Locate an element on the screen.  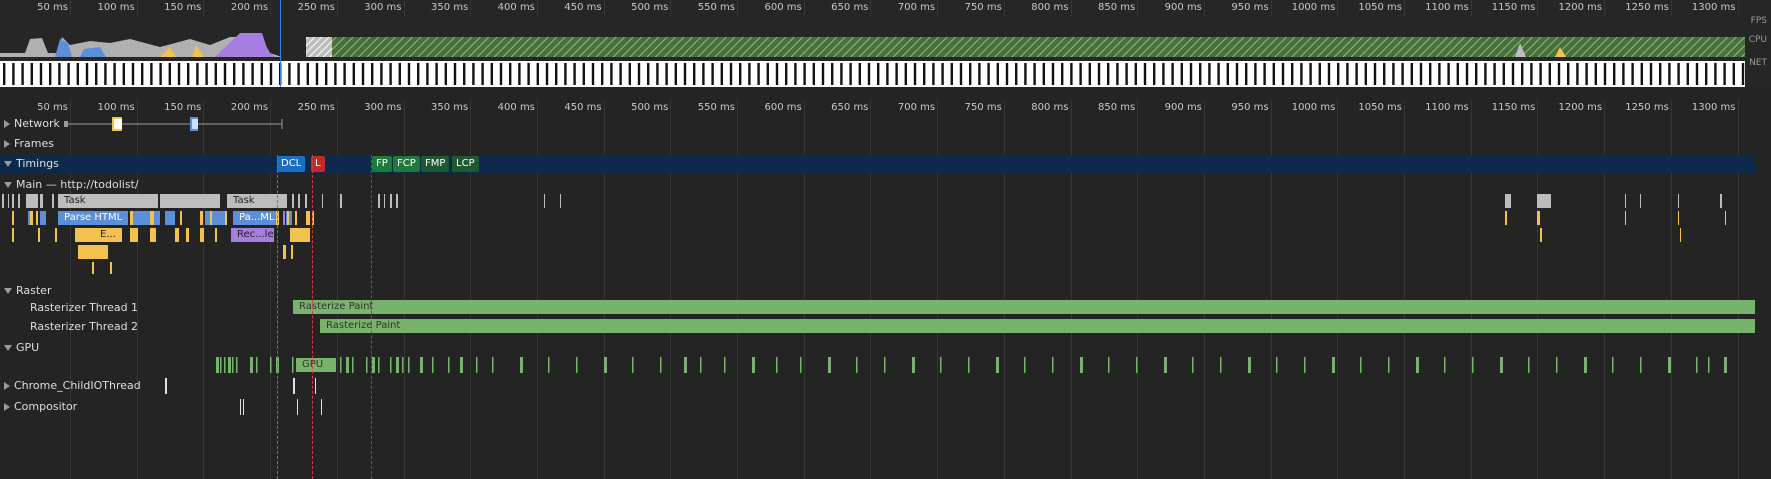
fcp-marker: FCP is located at coordinates (406, 164).